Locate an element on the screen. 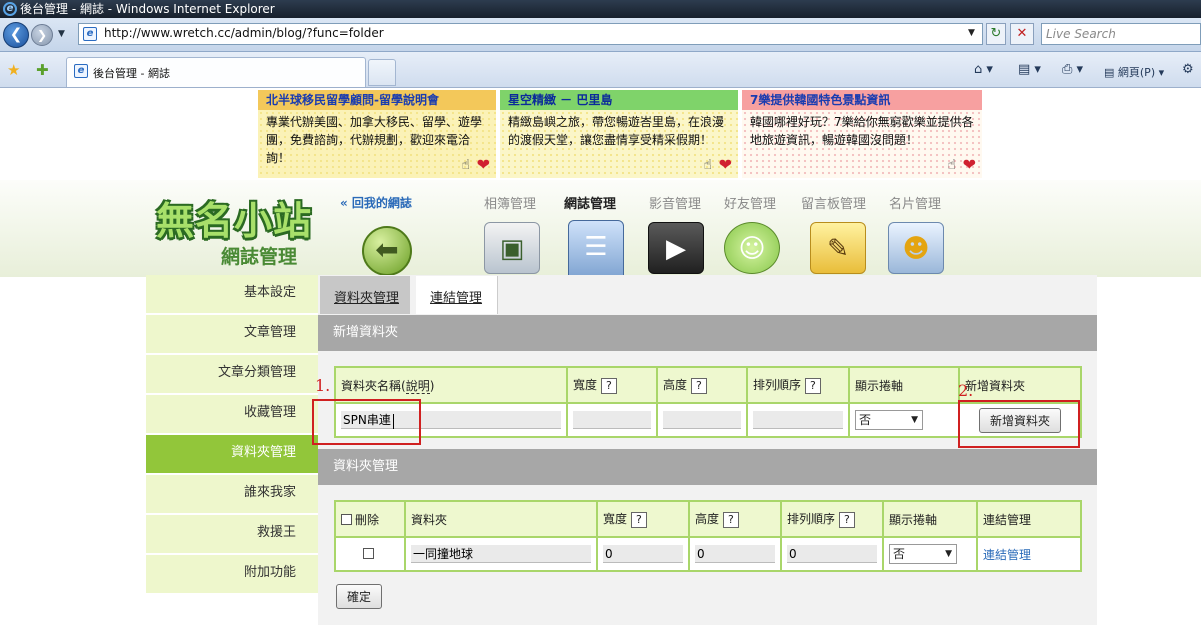 Image resolution: width=1201 pixels, height=631 pixels. page-title: 網誌管理 is located at coordinates (259, 257).